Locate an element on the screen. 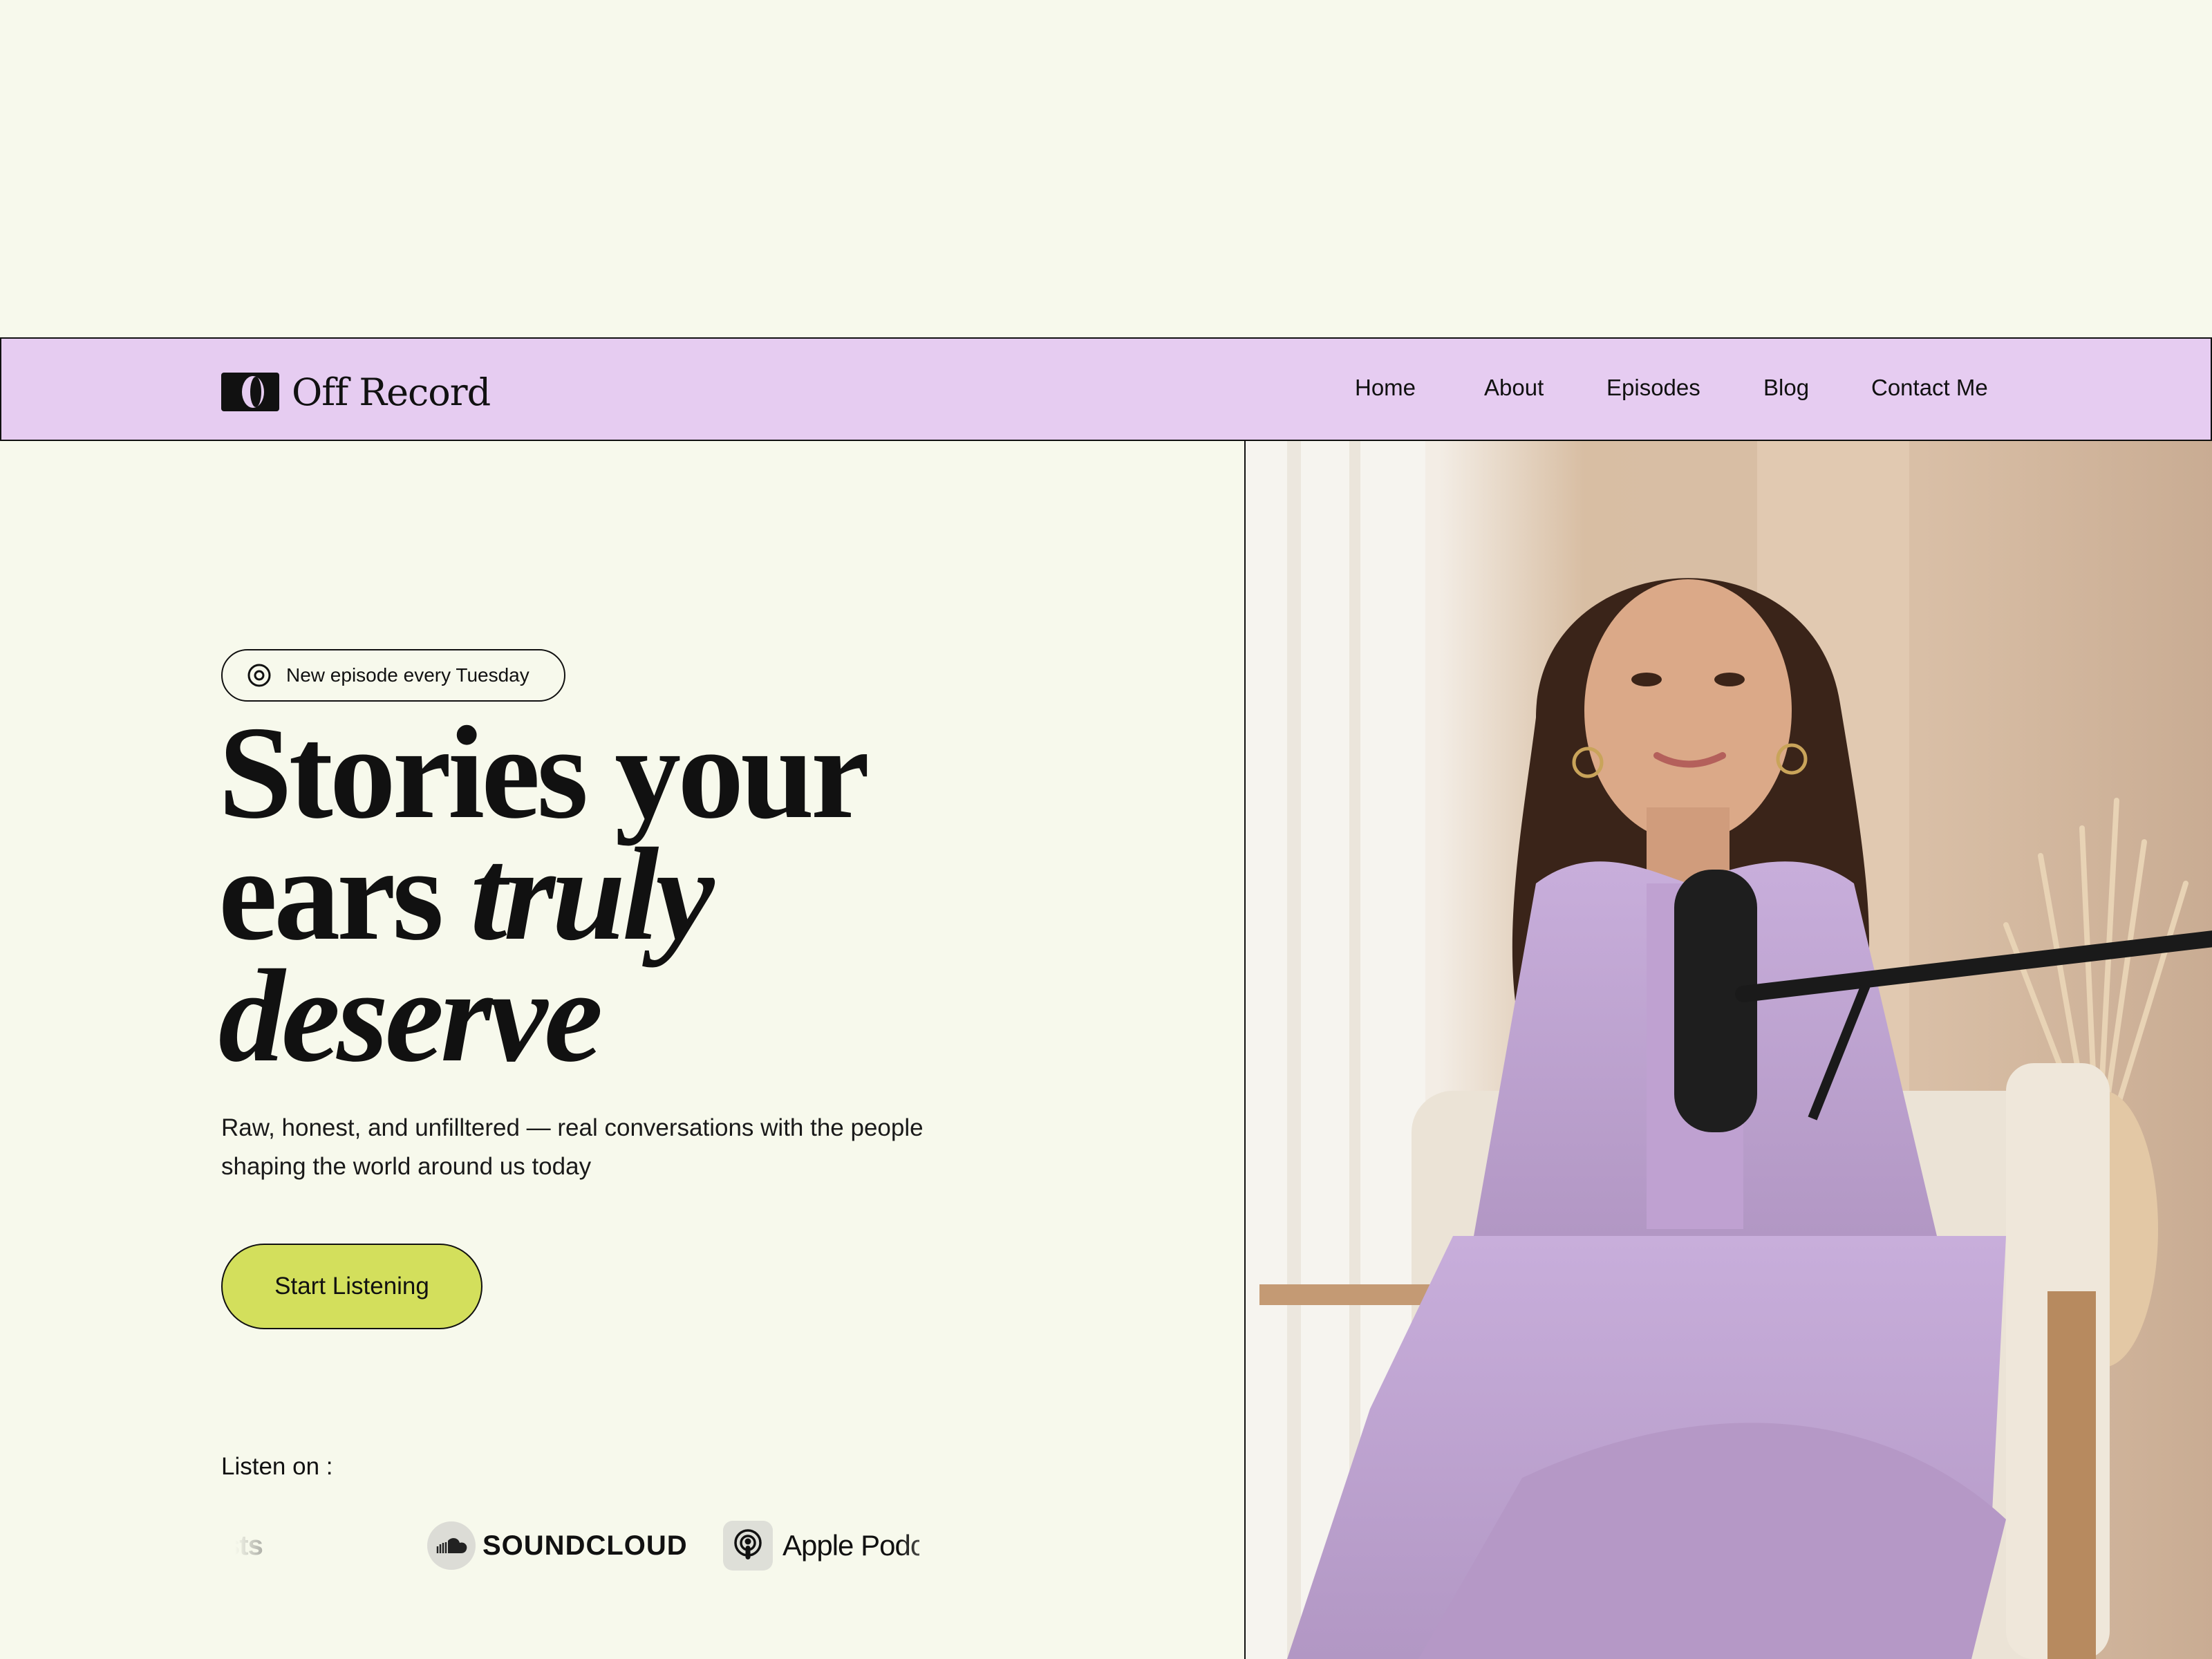 The image size is (2212, 1659). hero-headline: Stories your ears truly deserve is located at coordinates (667, 890).